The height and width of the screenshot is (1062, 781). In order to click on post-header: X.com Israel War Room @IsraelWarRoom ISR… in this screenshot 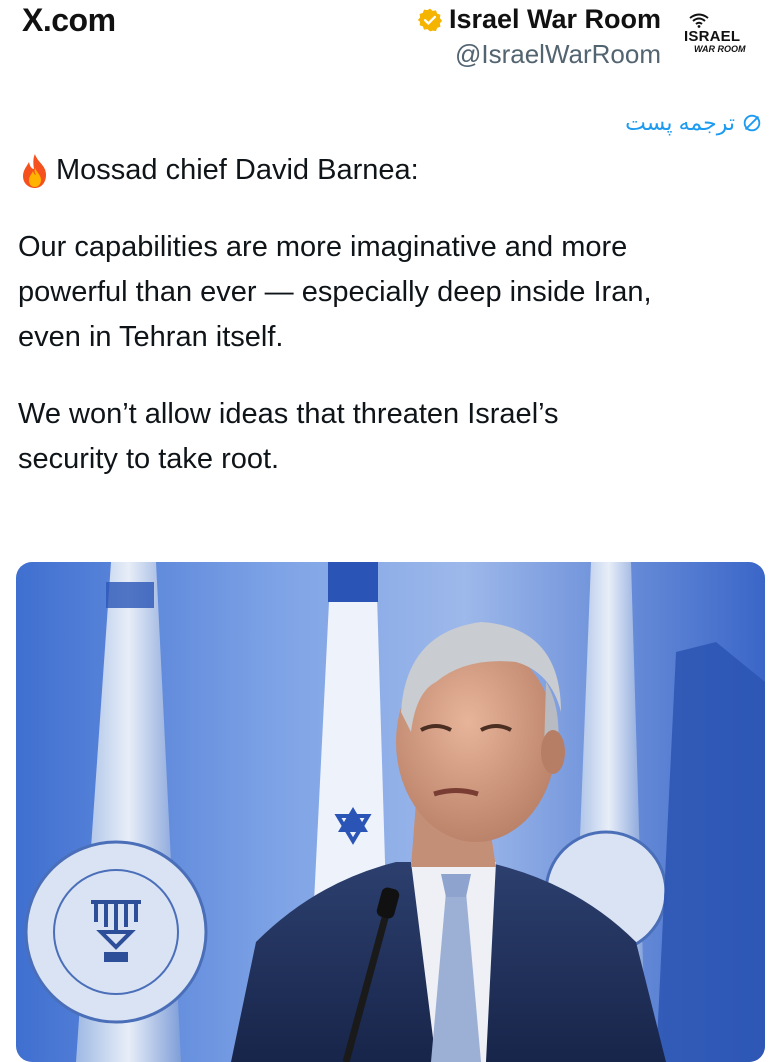, I will do `click(390, 40)`.